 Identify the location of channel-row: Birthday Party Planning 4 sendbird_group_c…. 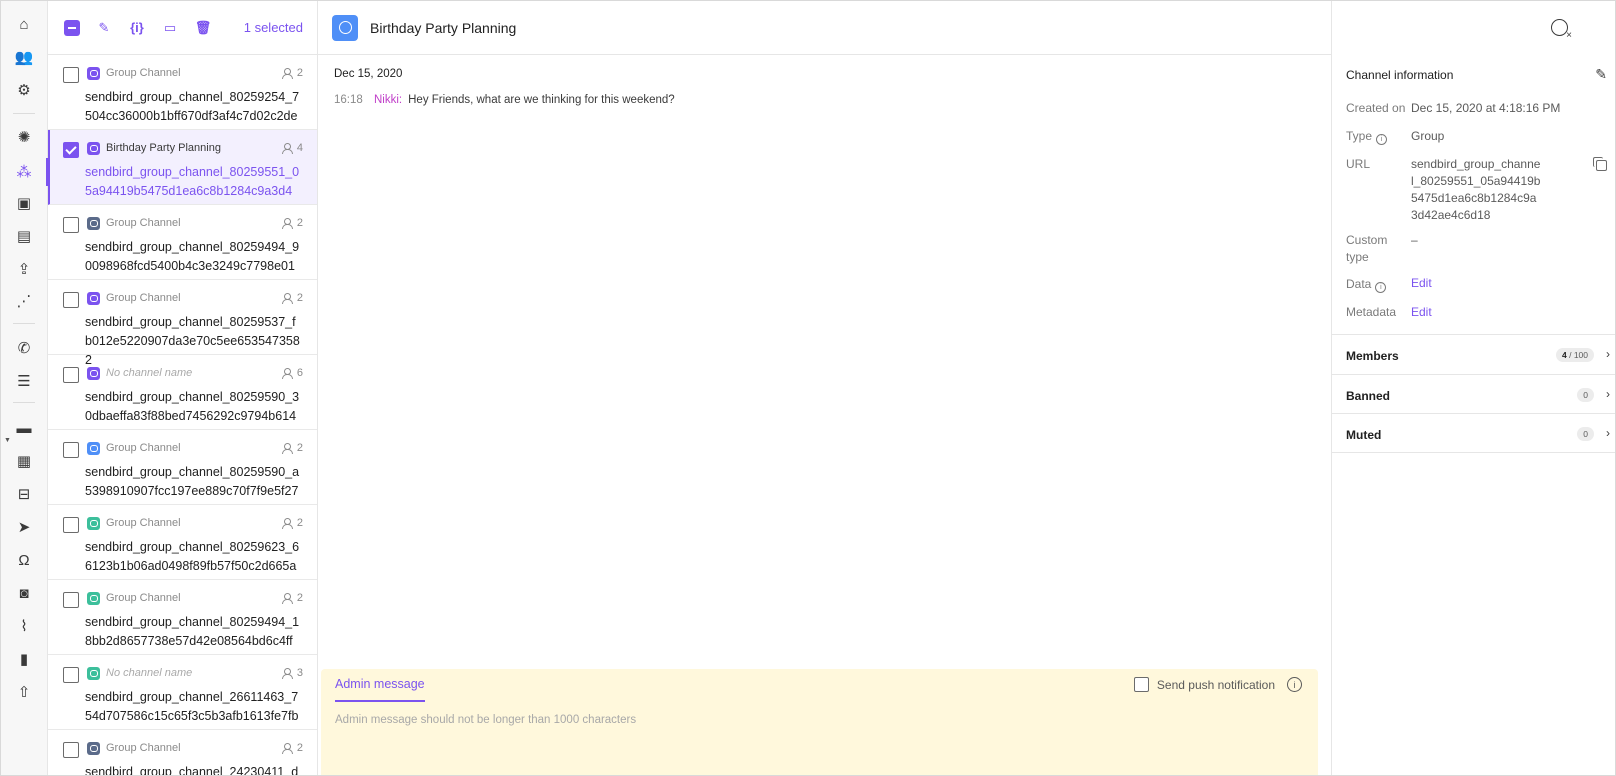
(182, 167).